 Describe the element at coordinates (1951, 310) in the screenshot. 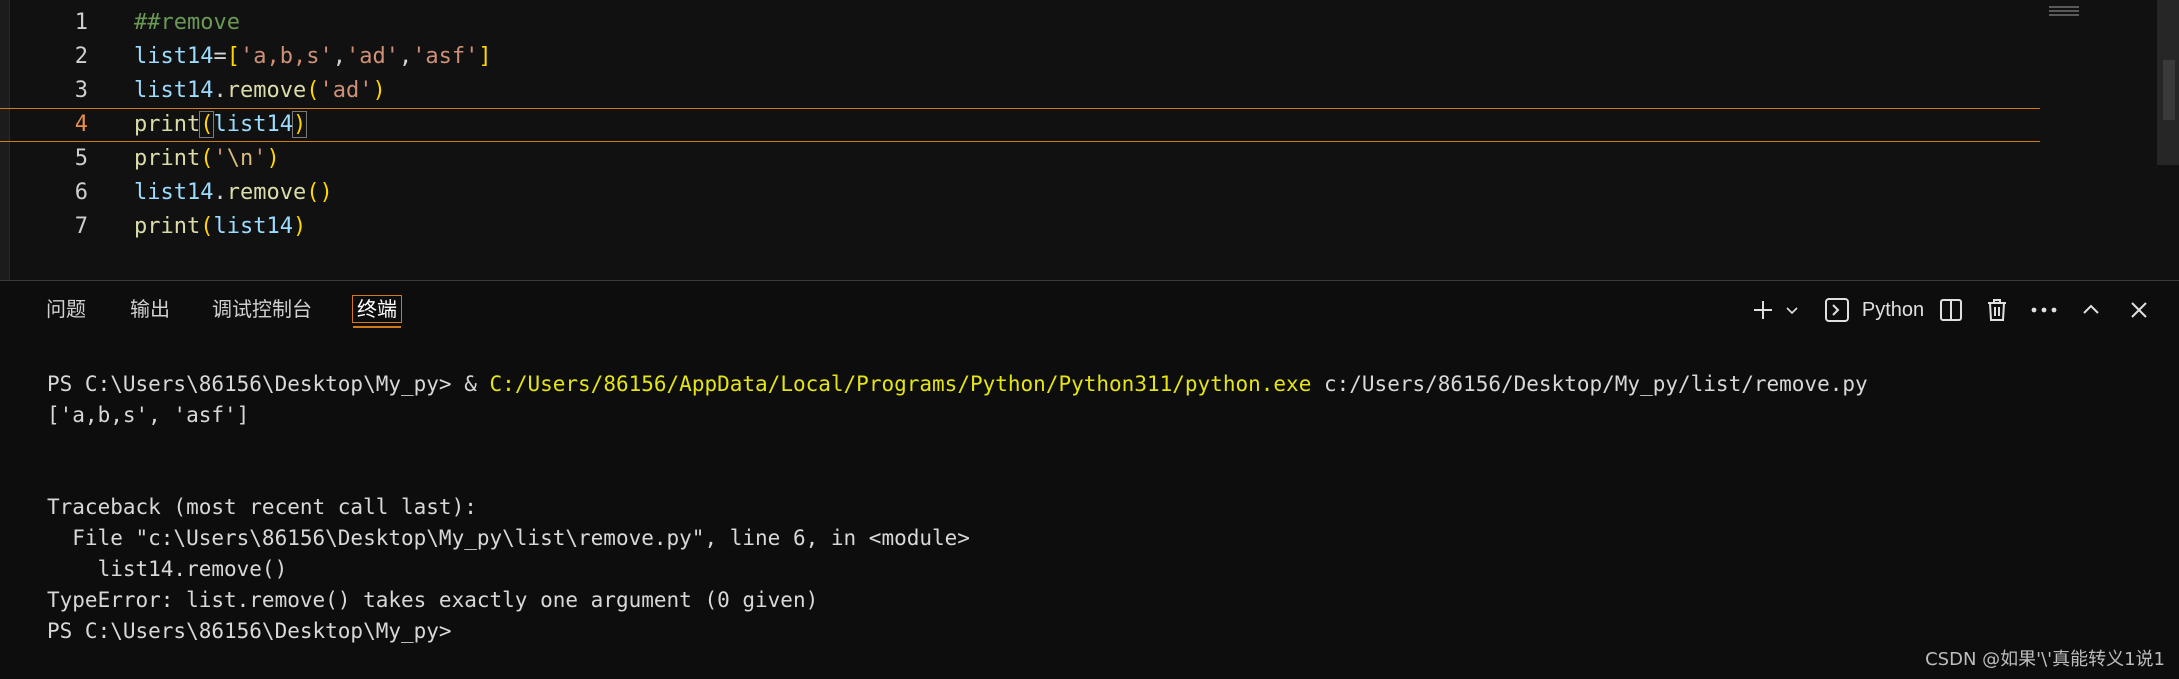

I see `split-icon` at that location.